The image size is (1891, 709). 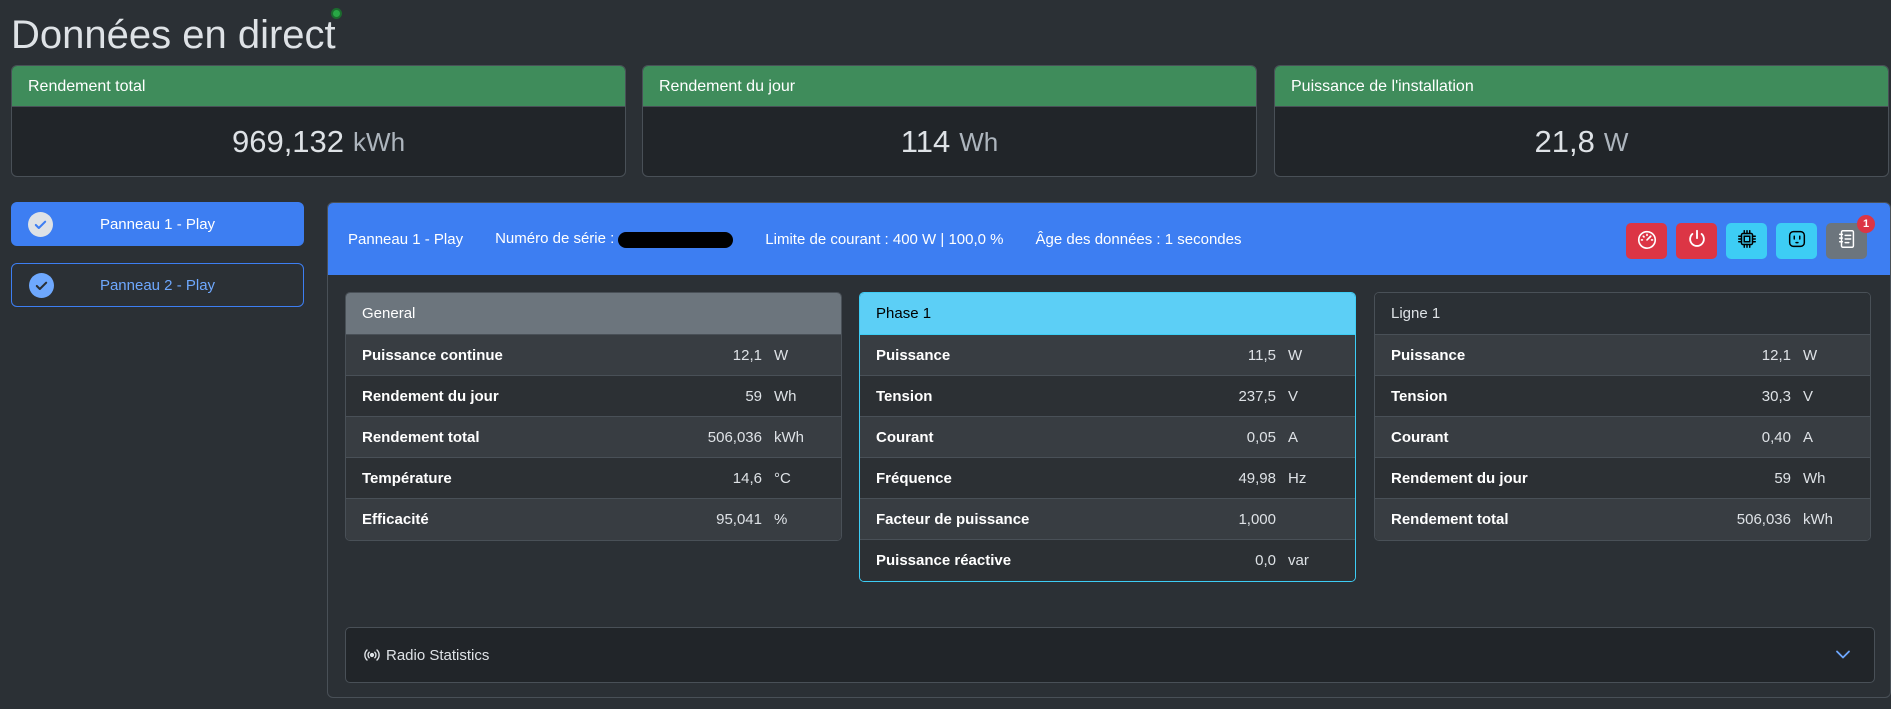 What do you see at coordinates (1110, 655) in the screenshot?
I see `radio-statistics-accordion: Radio Statistics` at bounding box center [1110, 655].